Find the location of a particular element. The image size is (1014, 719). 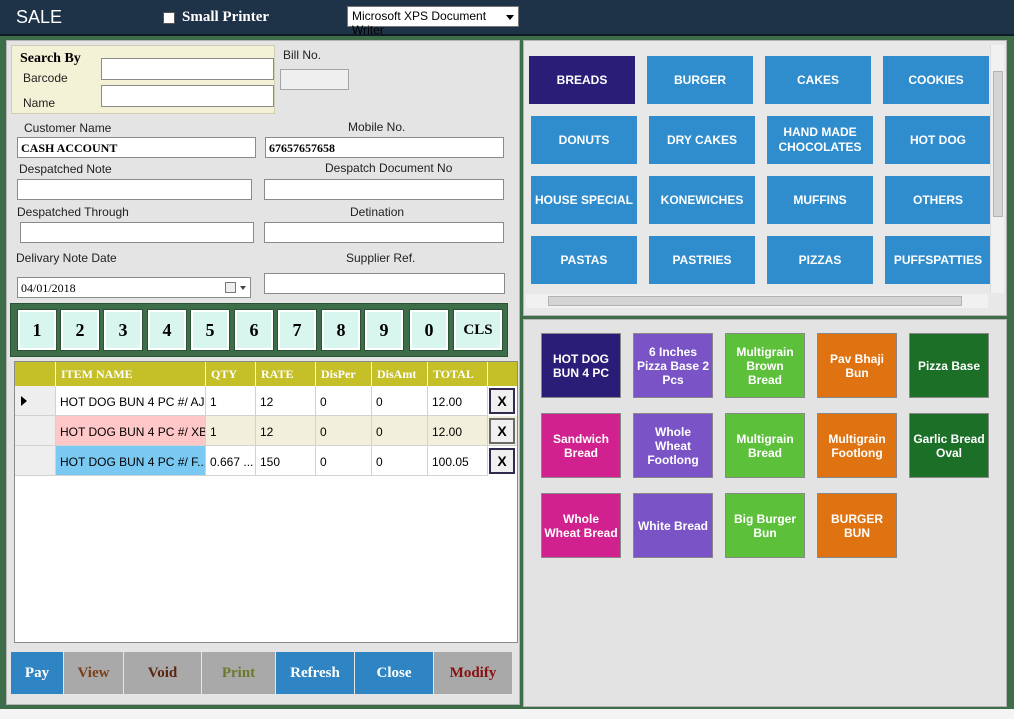

small-printer-checkbox is located at coordinates (169, 18).